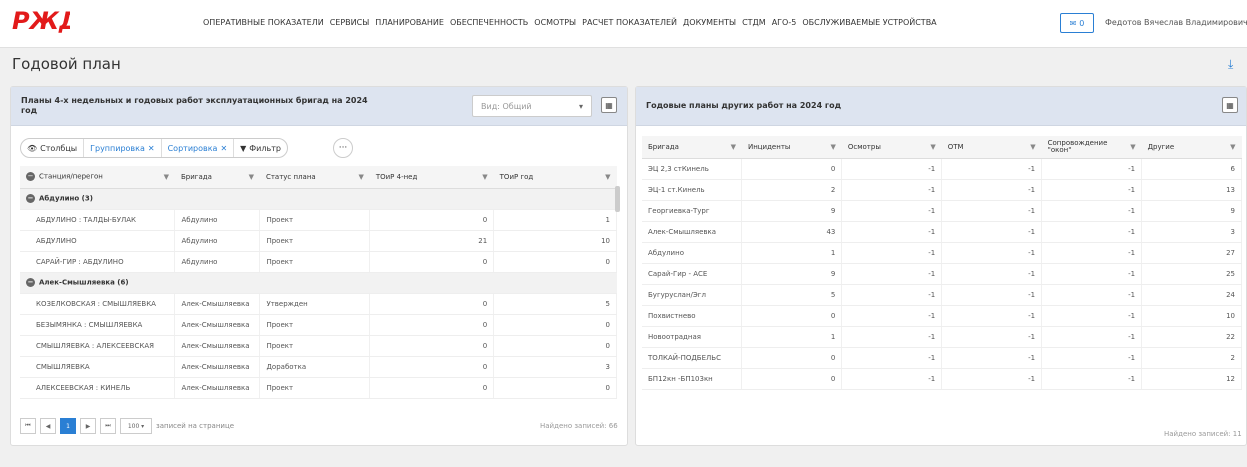 Image resolution: width=1247 pixels, height=467 pixels. Describe the element at coordinates (260, 148) in the screenshot. I see `filter-button: ▼ Фильтр` at that location.